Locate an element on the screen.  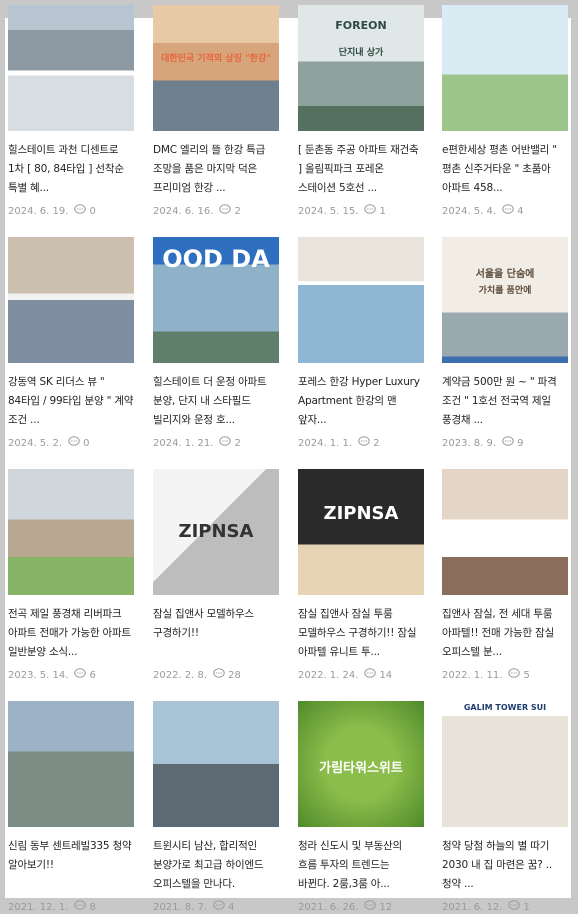
comment-count-value: 1 is located at coordinates (382, 211).